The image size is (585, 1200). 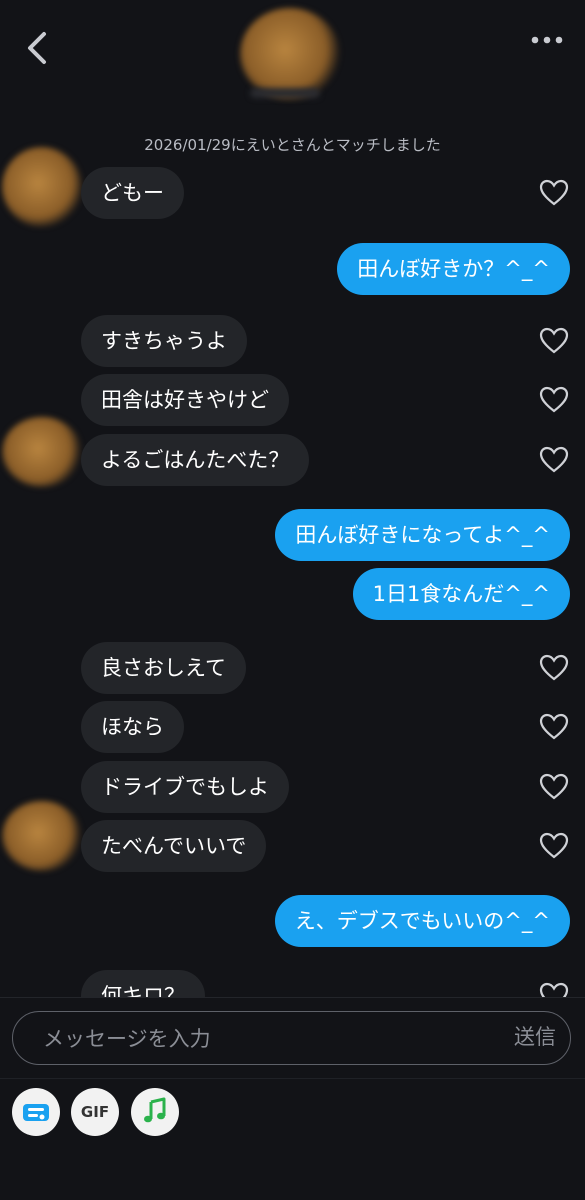 I want to click on message-bubble-outgoing: 田んぼ好きになってよ^_^, so click(x=422, y=535).